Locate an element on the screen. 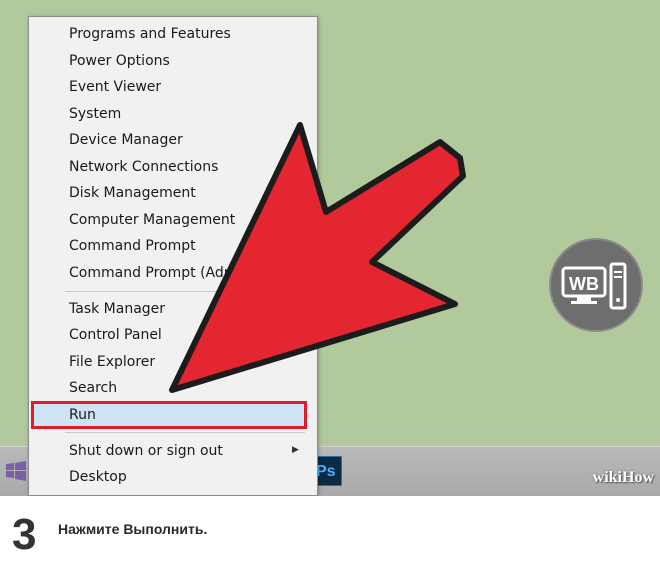  step-number: 3 is located at coordinates (24, 534).